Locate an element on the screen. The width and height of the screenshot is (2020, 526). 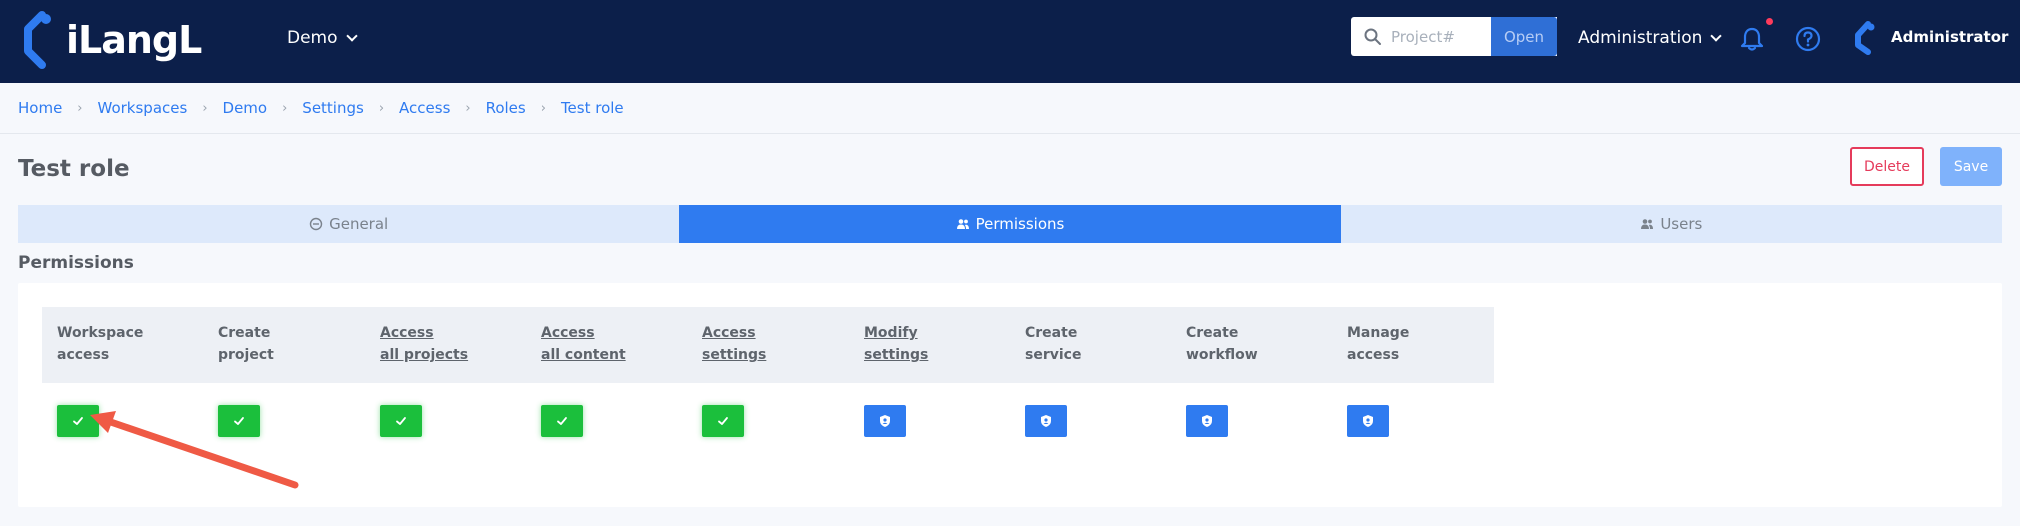
workspace-switcher: Demo is located at coordinates (322, 38).